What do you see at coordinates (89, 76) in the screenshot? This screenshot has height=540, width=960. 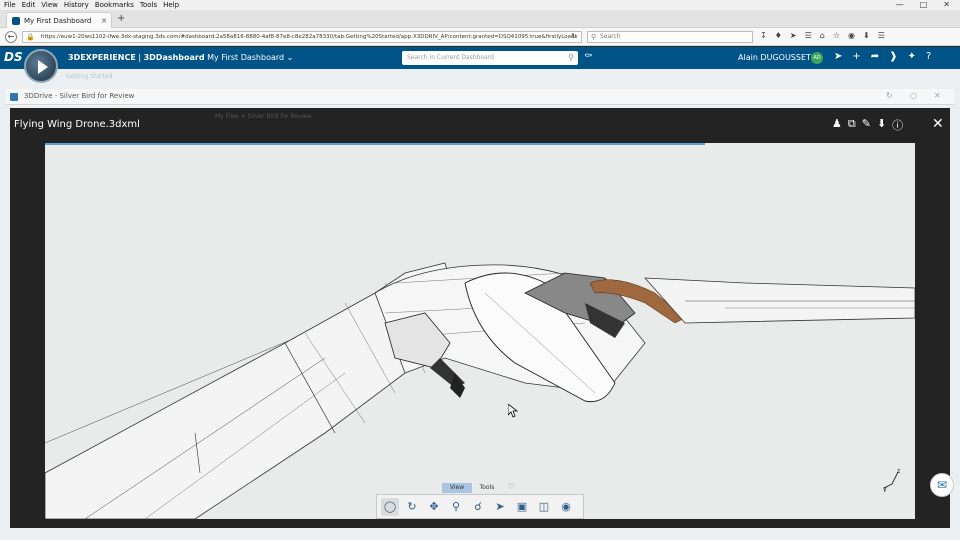 I see `dashboard-tab-label: Getting Started` at bounding box center [89, 76].